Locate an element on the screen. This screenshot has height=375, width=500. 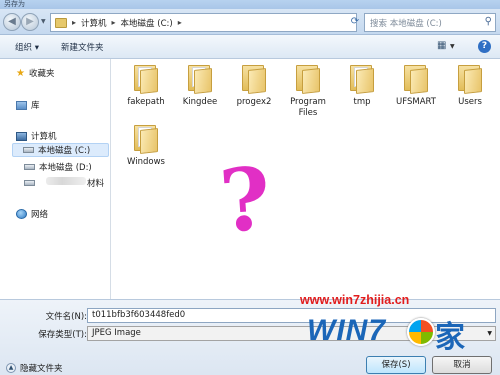
title-bar: 另存为 is located at coordinates (250, 4).